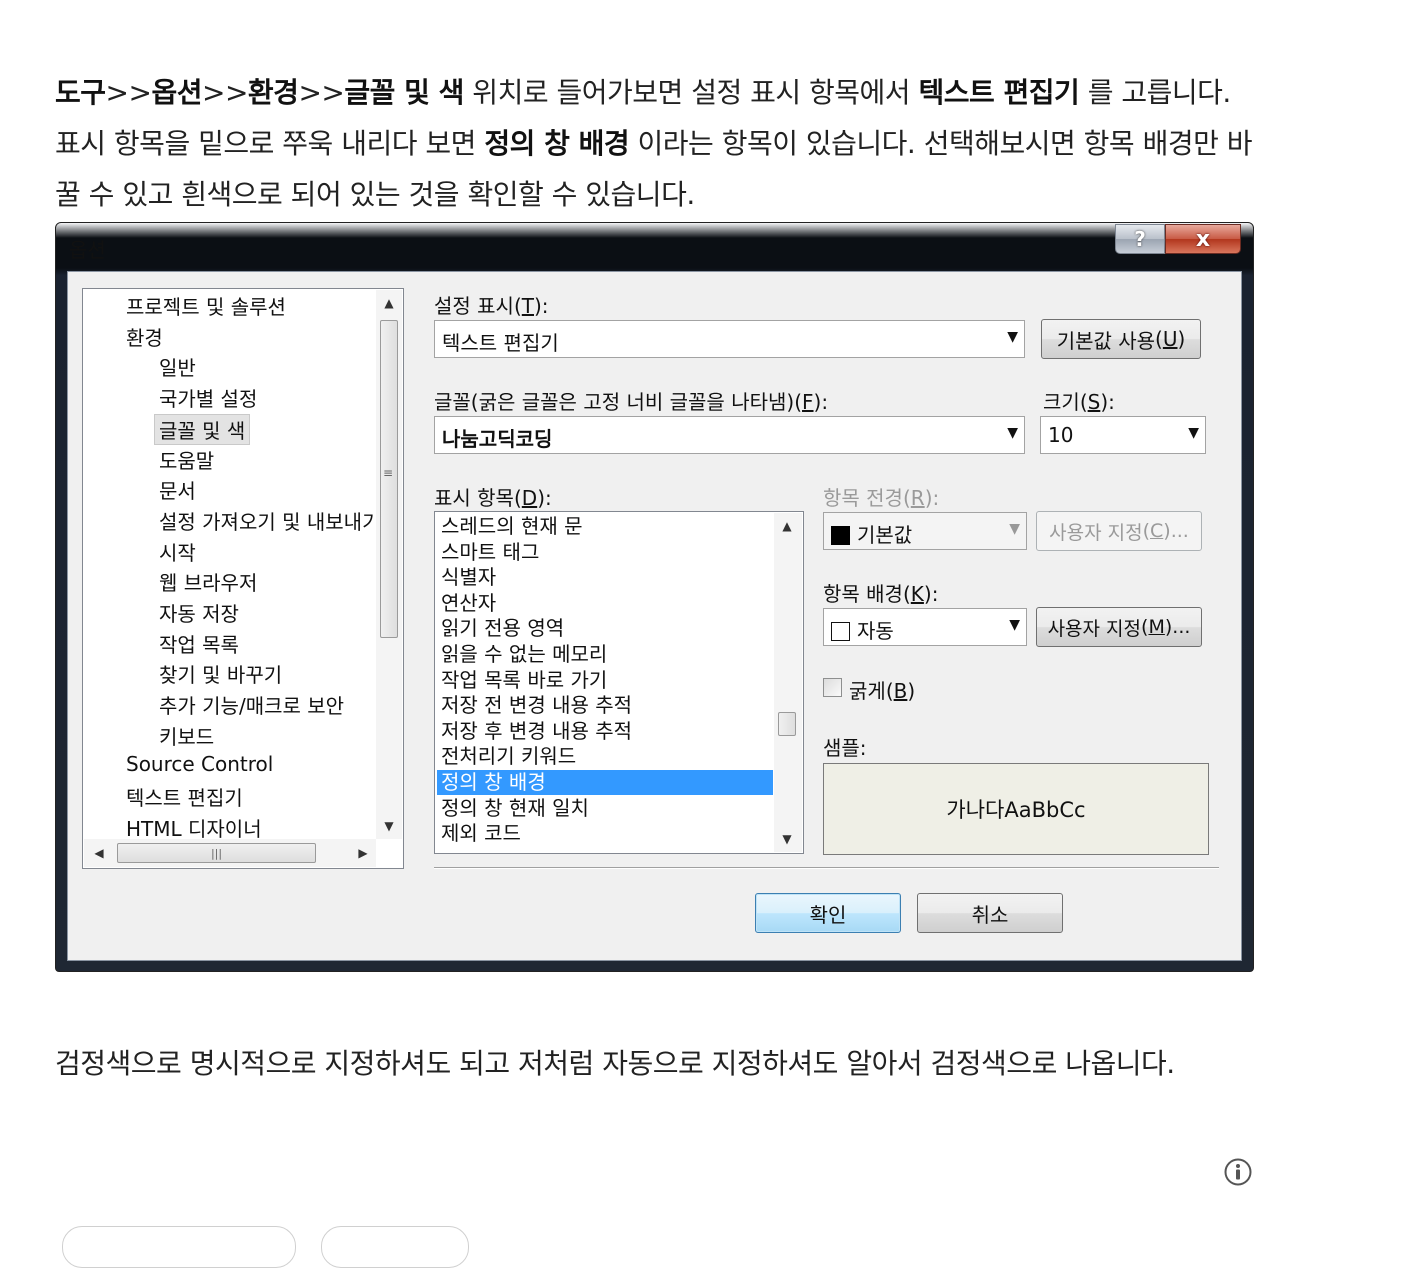 This screenshot has width=1404, height=1268. What do you see at coordinates (493, 498) in the screenshot?
I see `display-items-label: 표시 항목(D):` at bounding box center [493, 498].